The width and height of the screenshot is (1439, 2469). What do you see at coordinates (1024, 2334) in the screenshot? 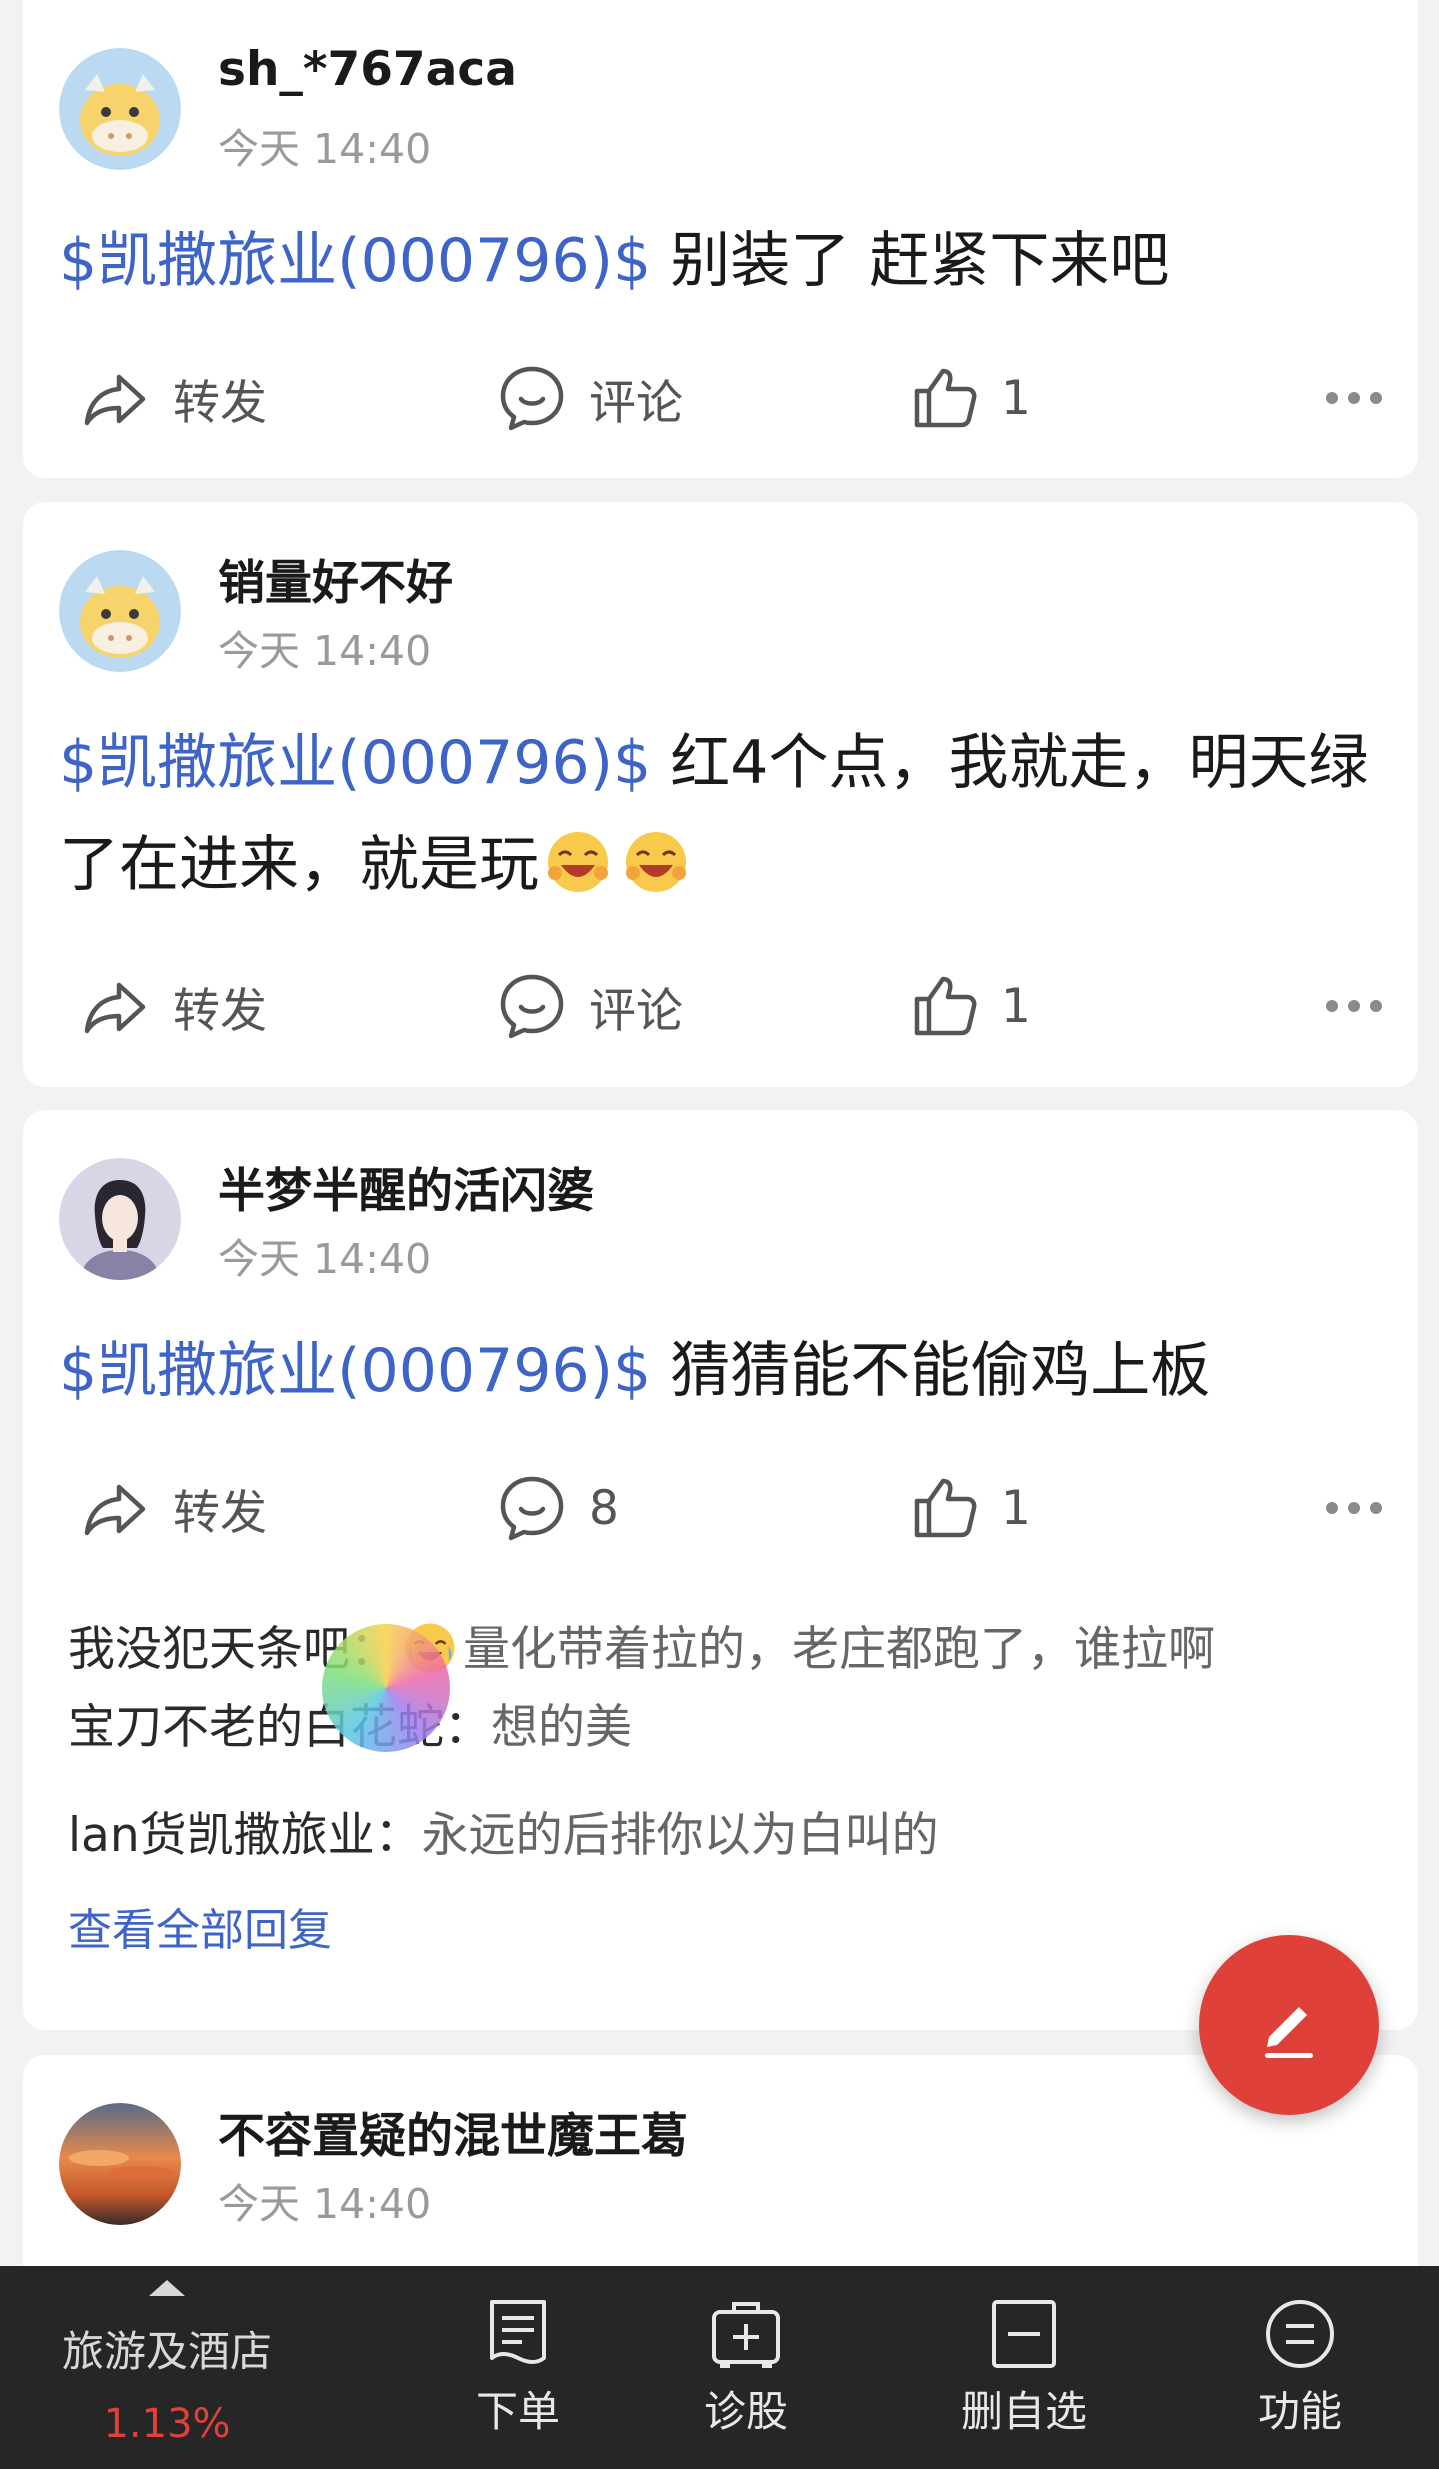
I see `remove-watchlist-icon` at bounding box center [1024, 2334].